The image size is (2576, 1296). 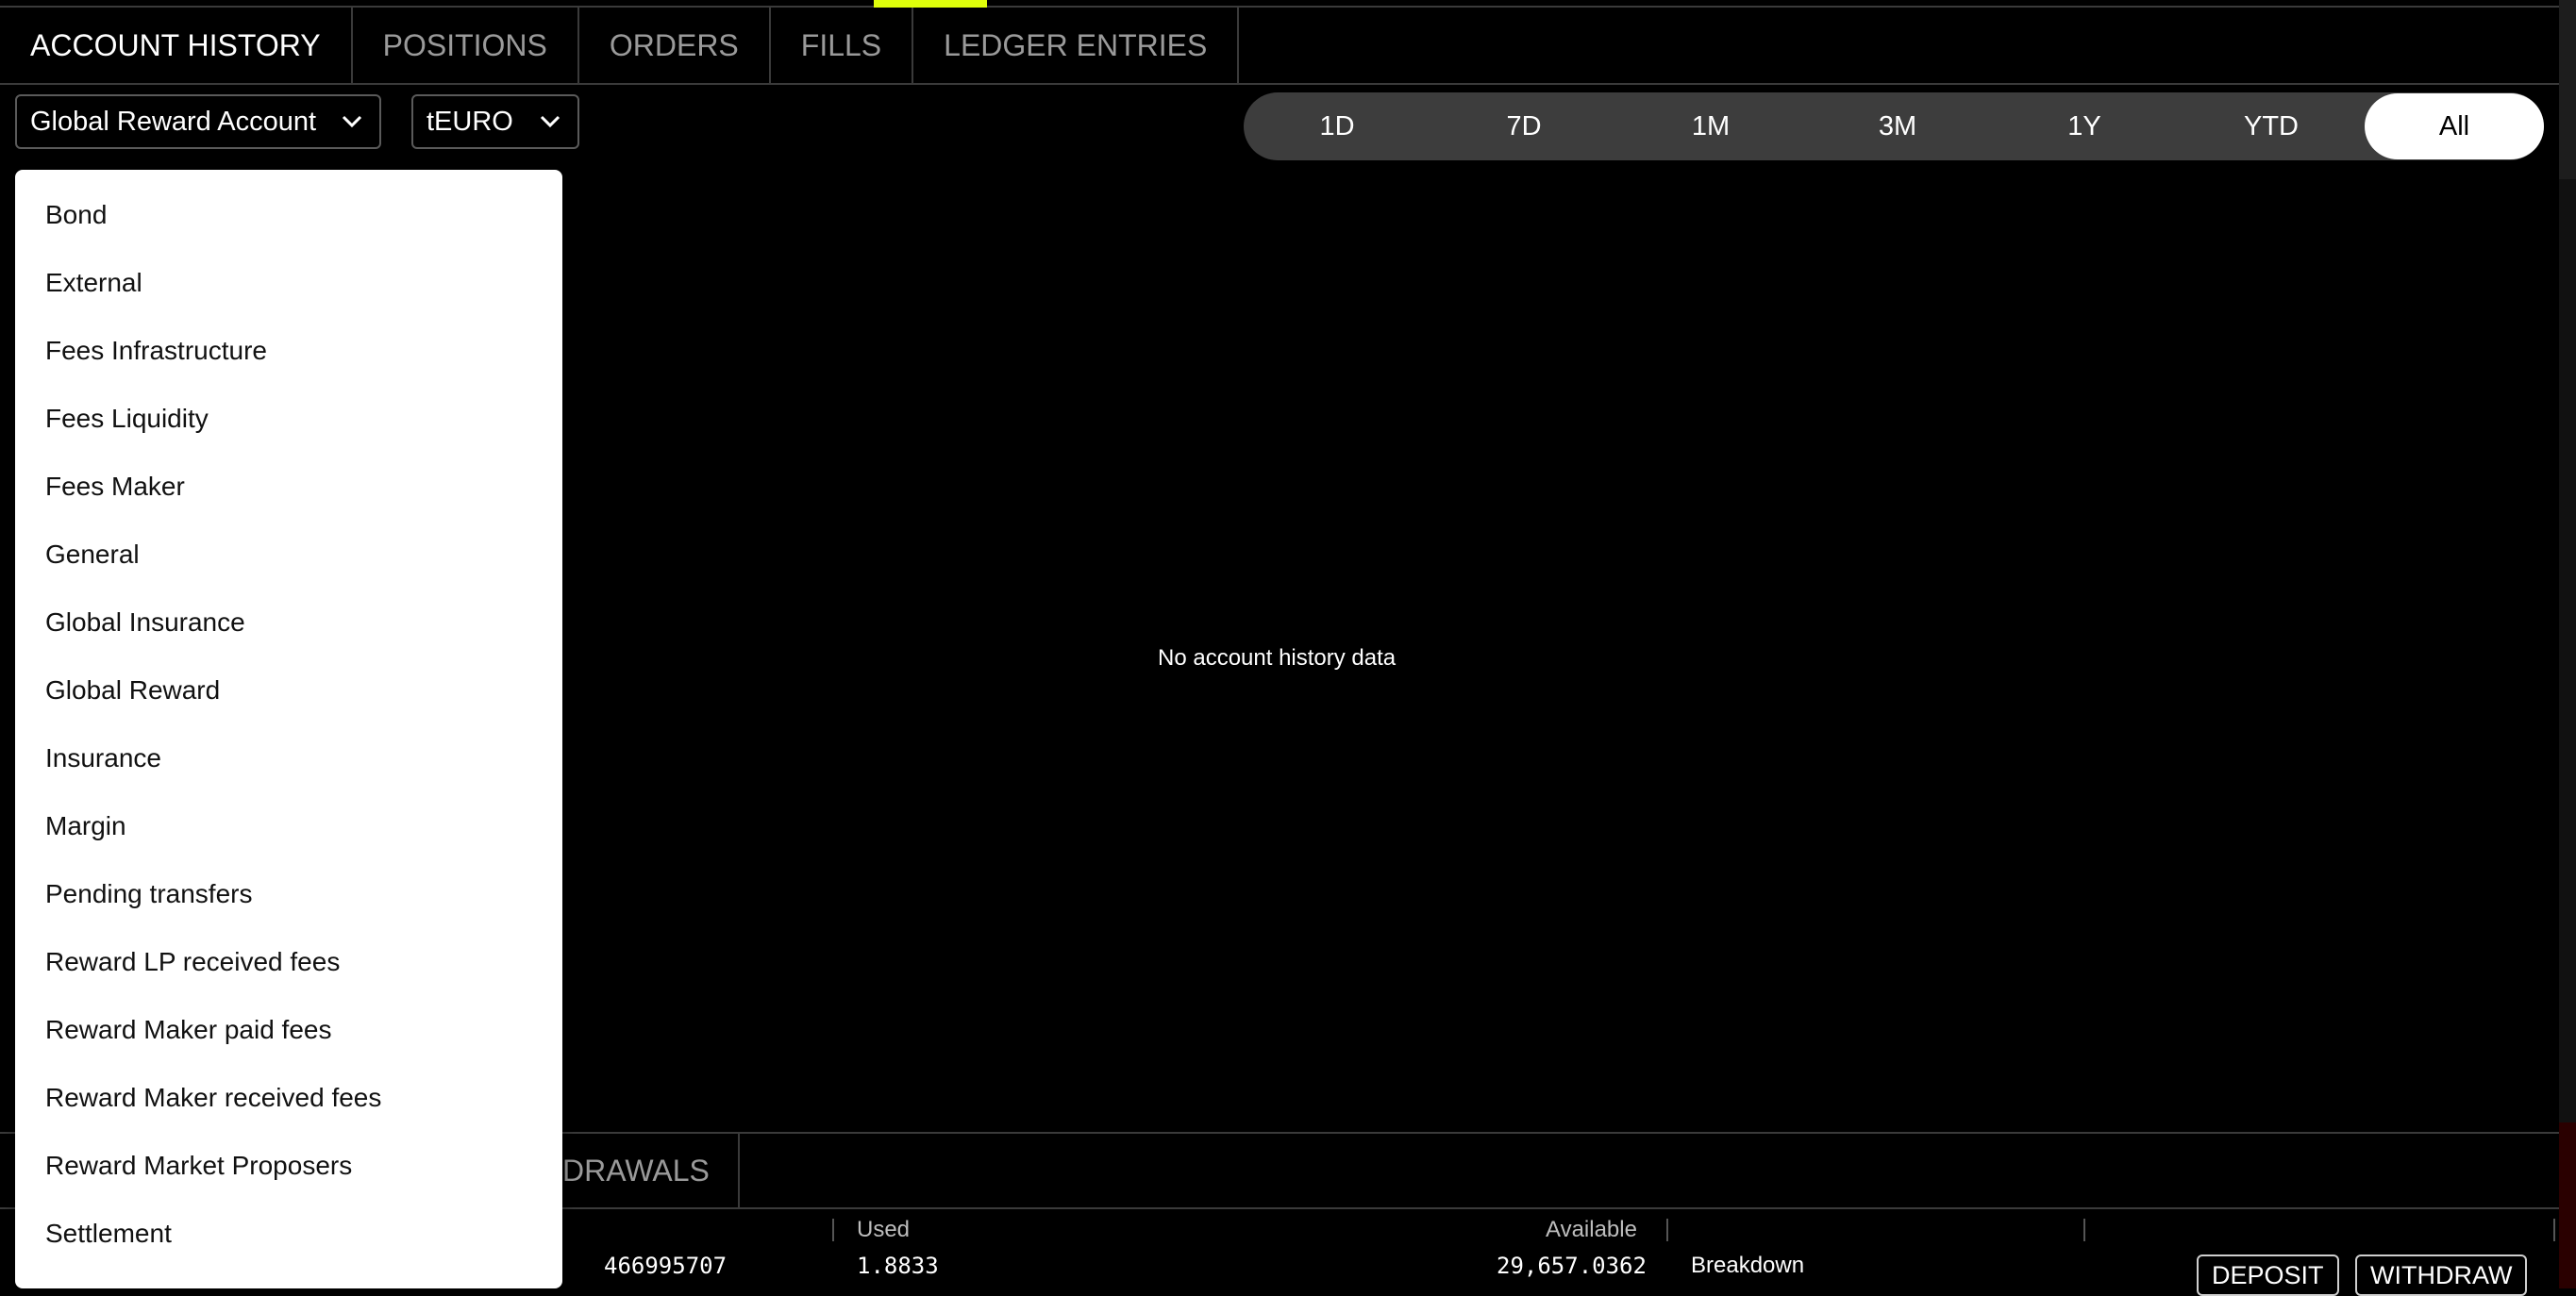 I want to click on dropdown-item-reward-maker-received-fees: Reward Maker received fees, so click(x=288, y=1098).